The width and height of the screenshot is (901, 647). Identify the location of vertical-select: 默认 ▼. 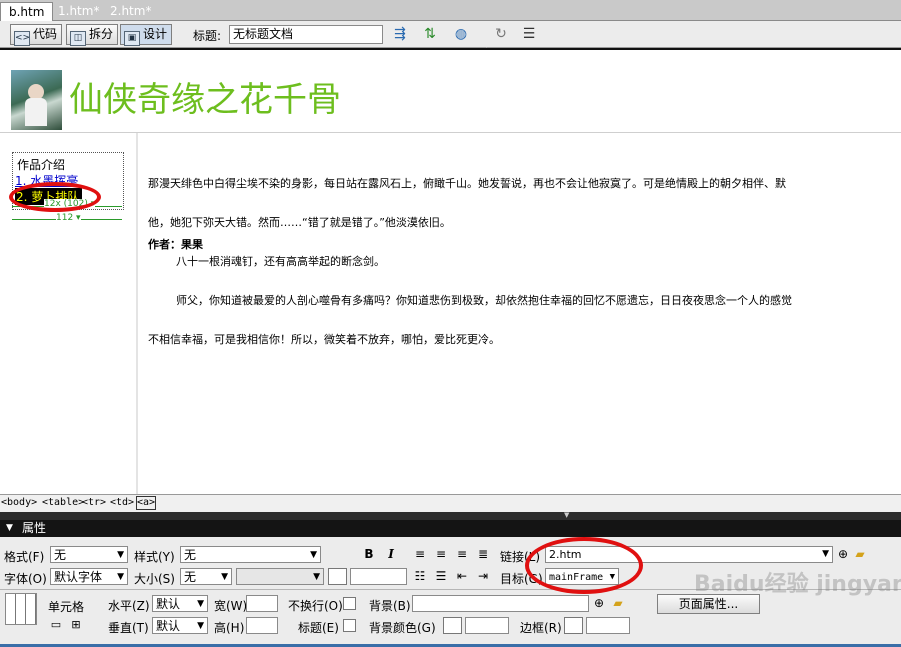
(180, 625).